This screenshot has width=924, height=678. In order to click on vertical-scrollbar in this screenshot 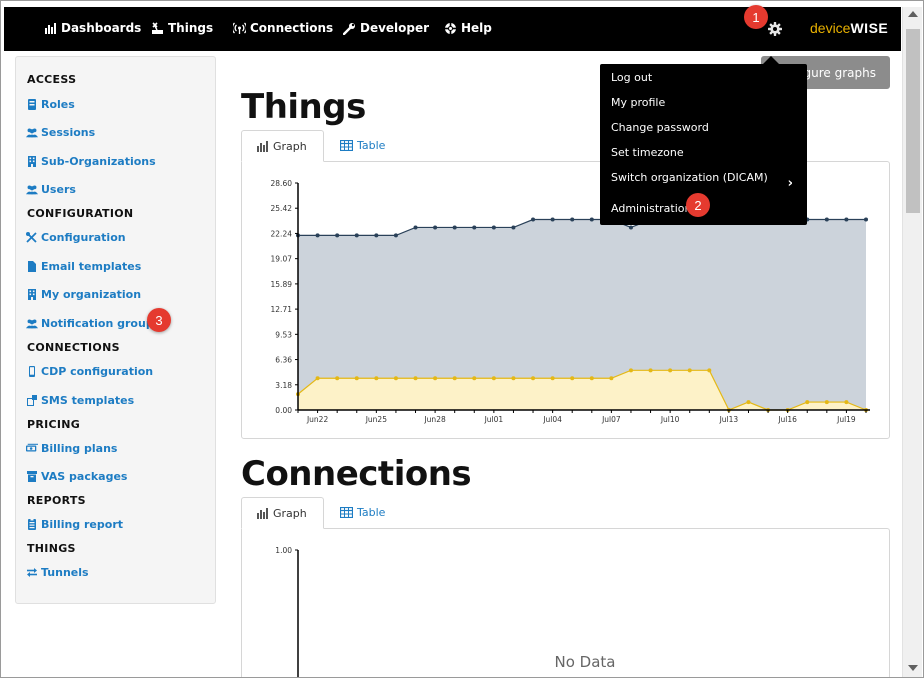, I will do `click(912, 342)`.